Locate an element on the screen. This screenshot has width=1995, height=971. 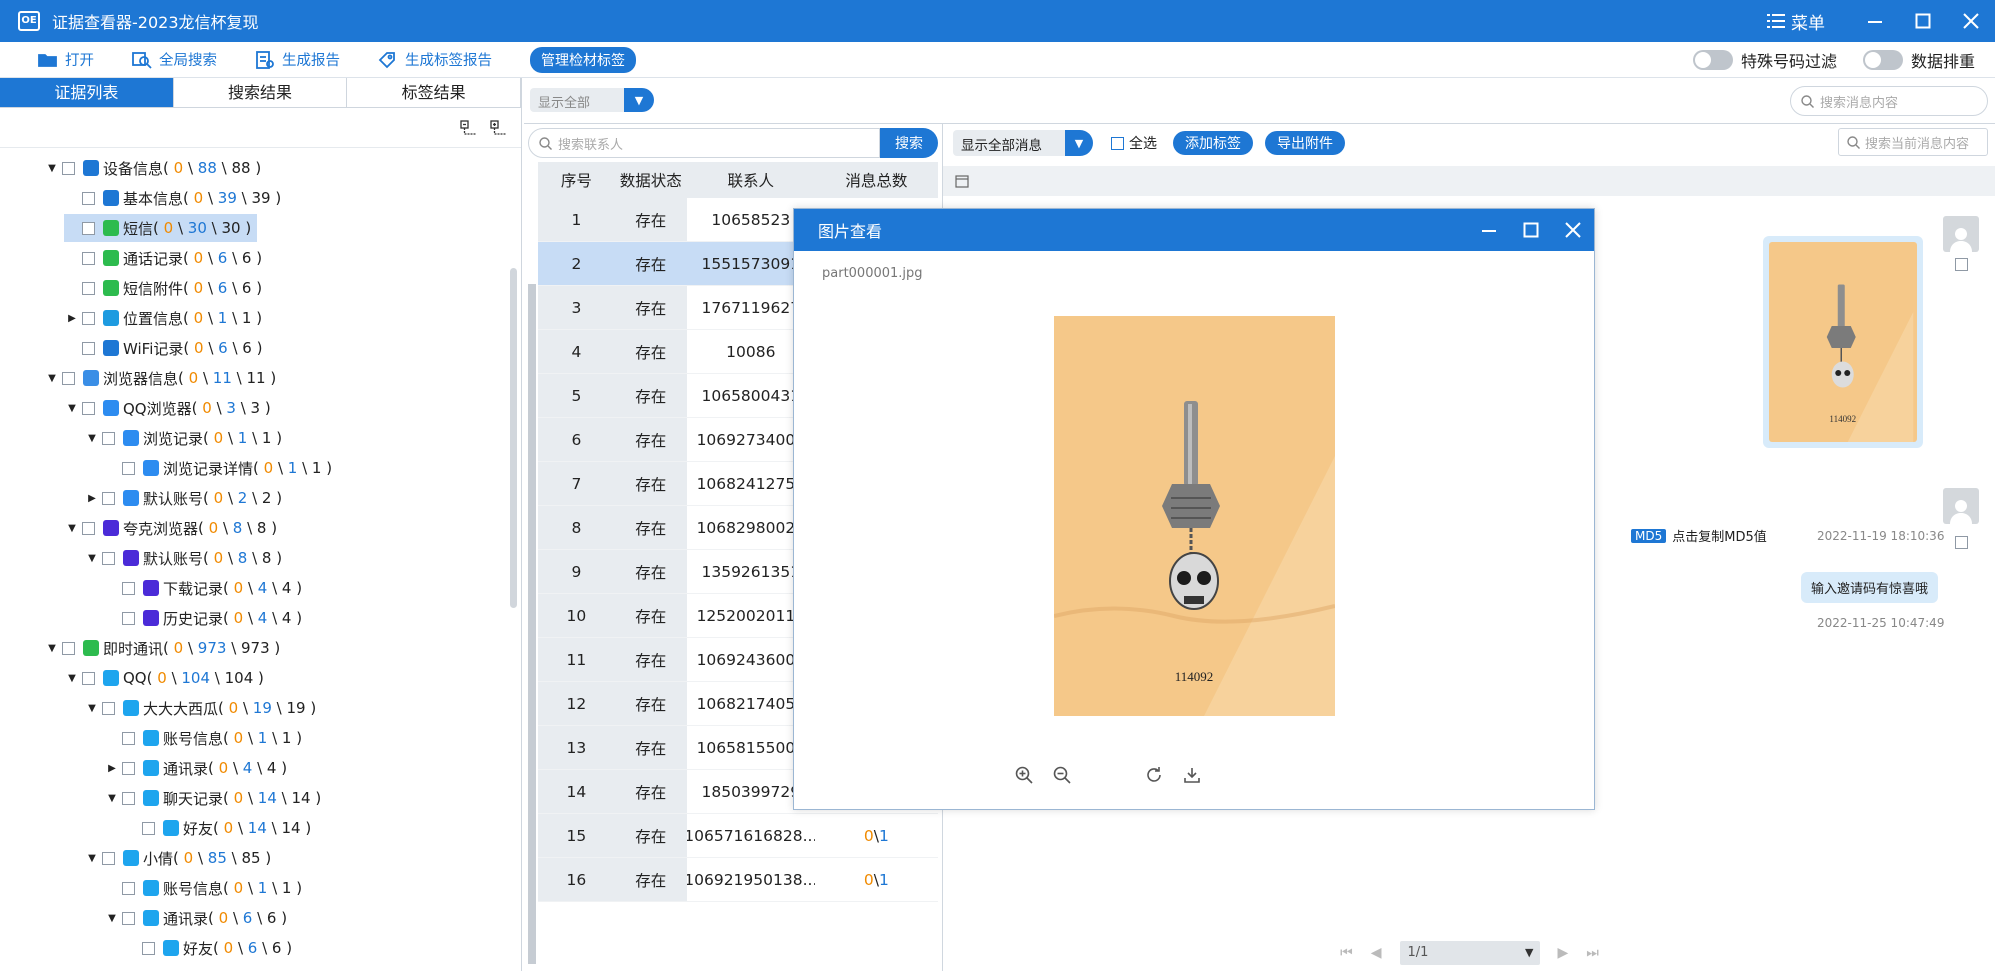
generate-tag-report-button: 生成标签报告 is located at coordinates (435, 59).